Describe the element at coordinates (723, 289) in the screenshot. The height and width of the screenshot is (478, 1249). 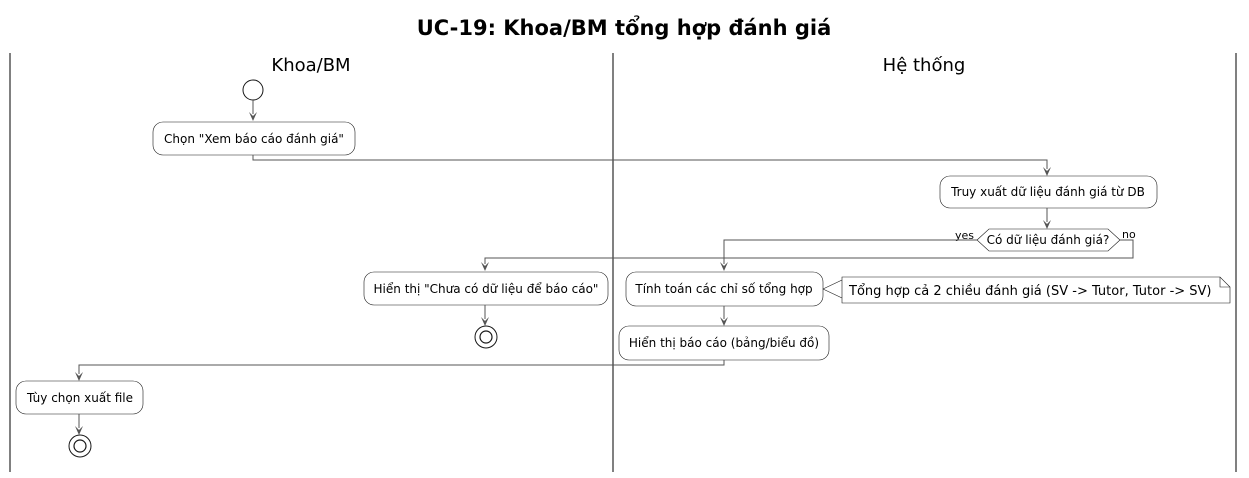
I see `action-compute-label: Tính toán các chỉ số tổng hợp` at that location.